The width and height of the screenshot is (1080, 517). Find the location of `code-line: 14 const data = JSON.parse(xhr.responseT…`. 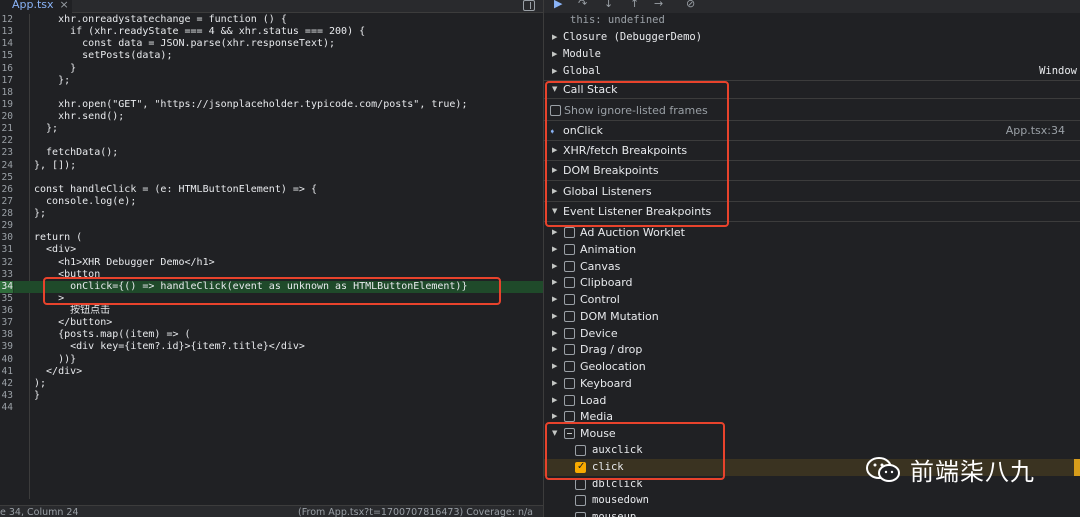

code-line: 14 const data = JSON.parse(xhr.responseT… is located at coordinates (271, 44).